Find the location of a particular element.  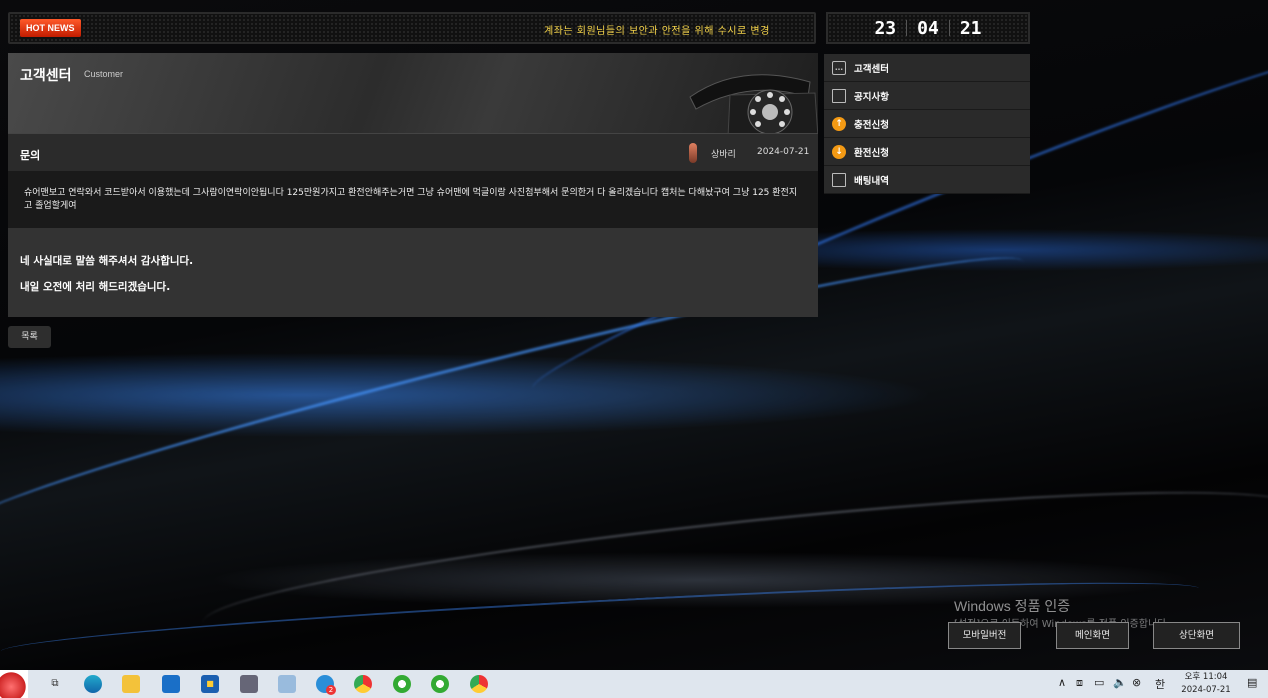

side-item-deposit: ↑ 충전신청 is located at coordinates (927, 124).